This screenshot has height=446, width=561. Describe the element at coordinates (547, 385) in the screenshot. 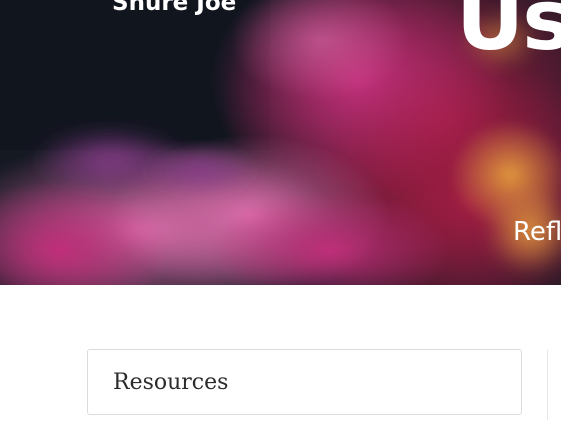

I see `sidebar-divider` at that location.